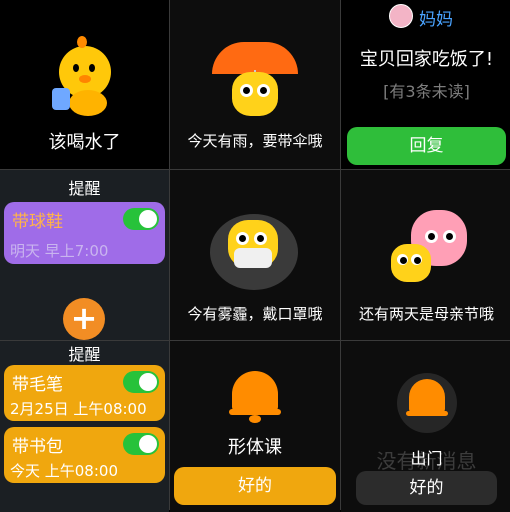  I want to click on rain-weather-screen: 今天有雨，要带伞哦, so click(255, 84).